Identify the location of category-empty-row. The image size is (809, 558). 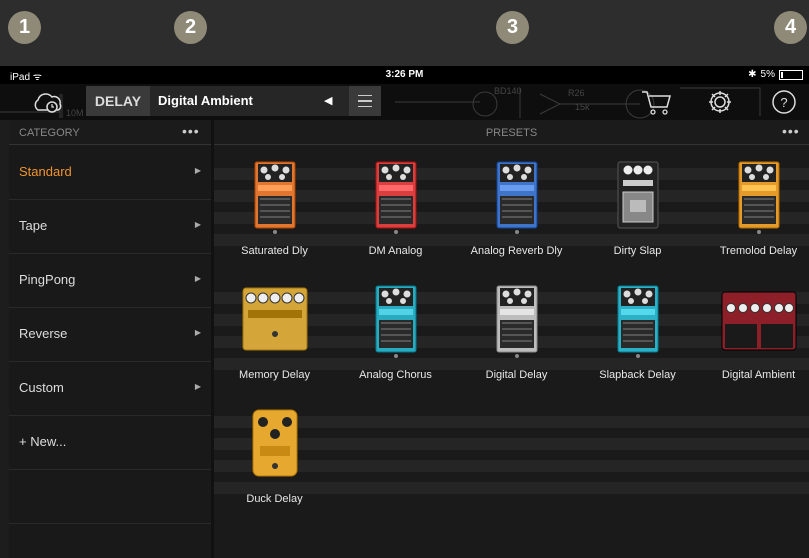
(110, 496).